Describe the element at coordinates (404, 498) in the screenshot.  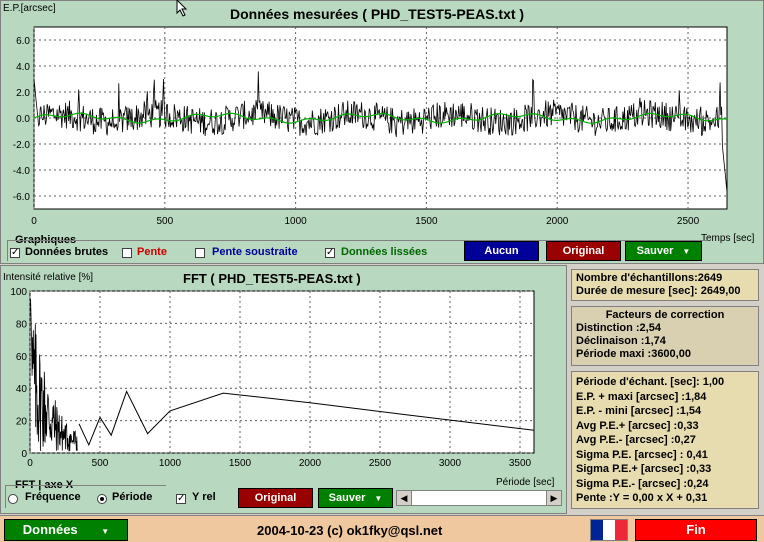
I see `scroll-left-icon: ◀` at that location.